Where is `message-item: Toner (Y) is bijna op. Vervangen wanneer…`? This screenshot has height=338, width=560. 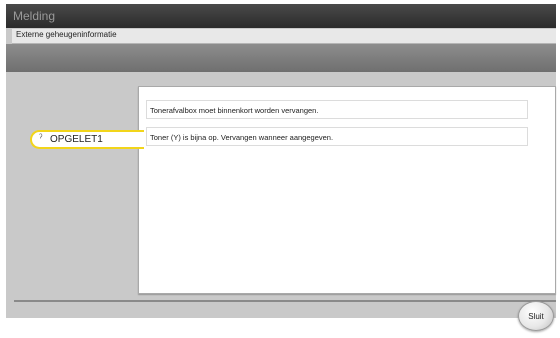 message-item: Toner (Y) is bijna op. Vervangen wanneer… is located at coordinates (337, 136).